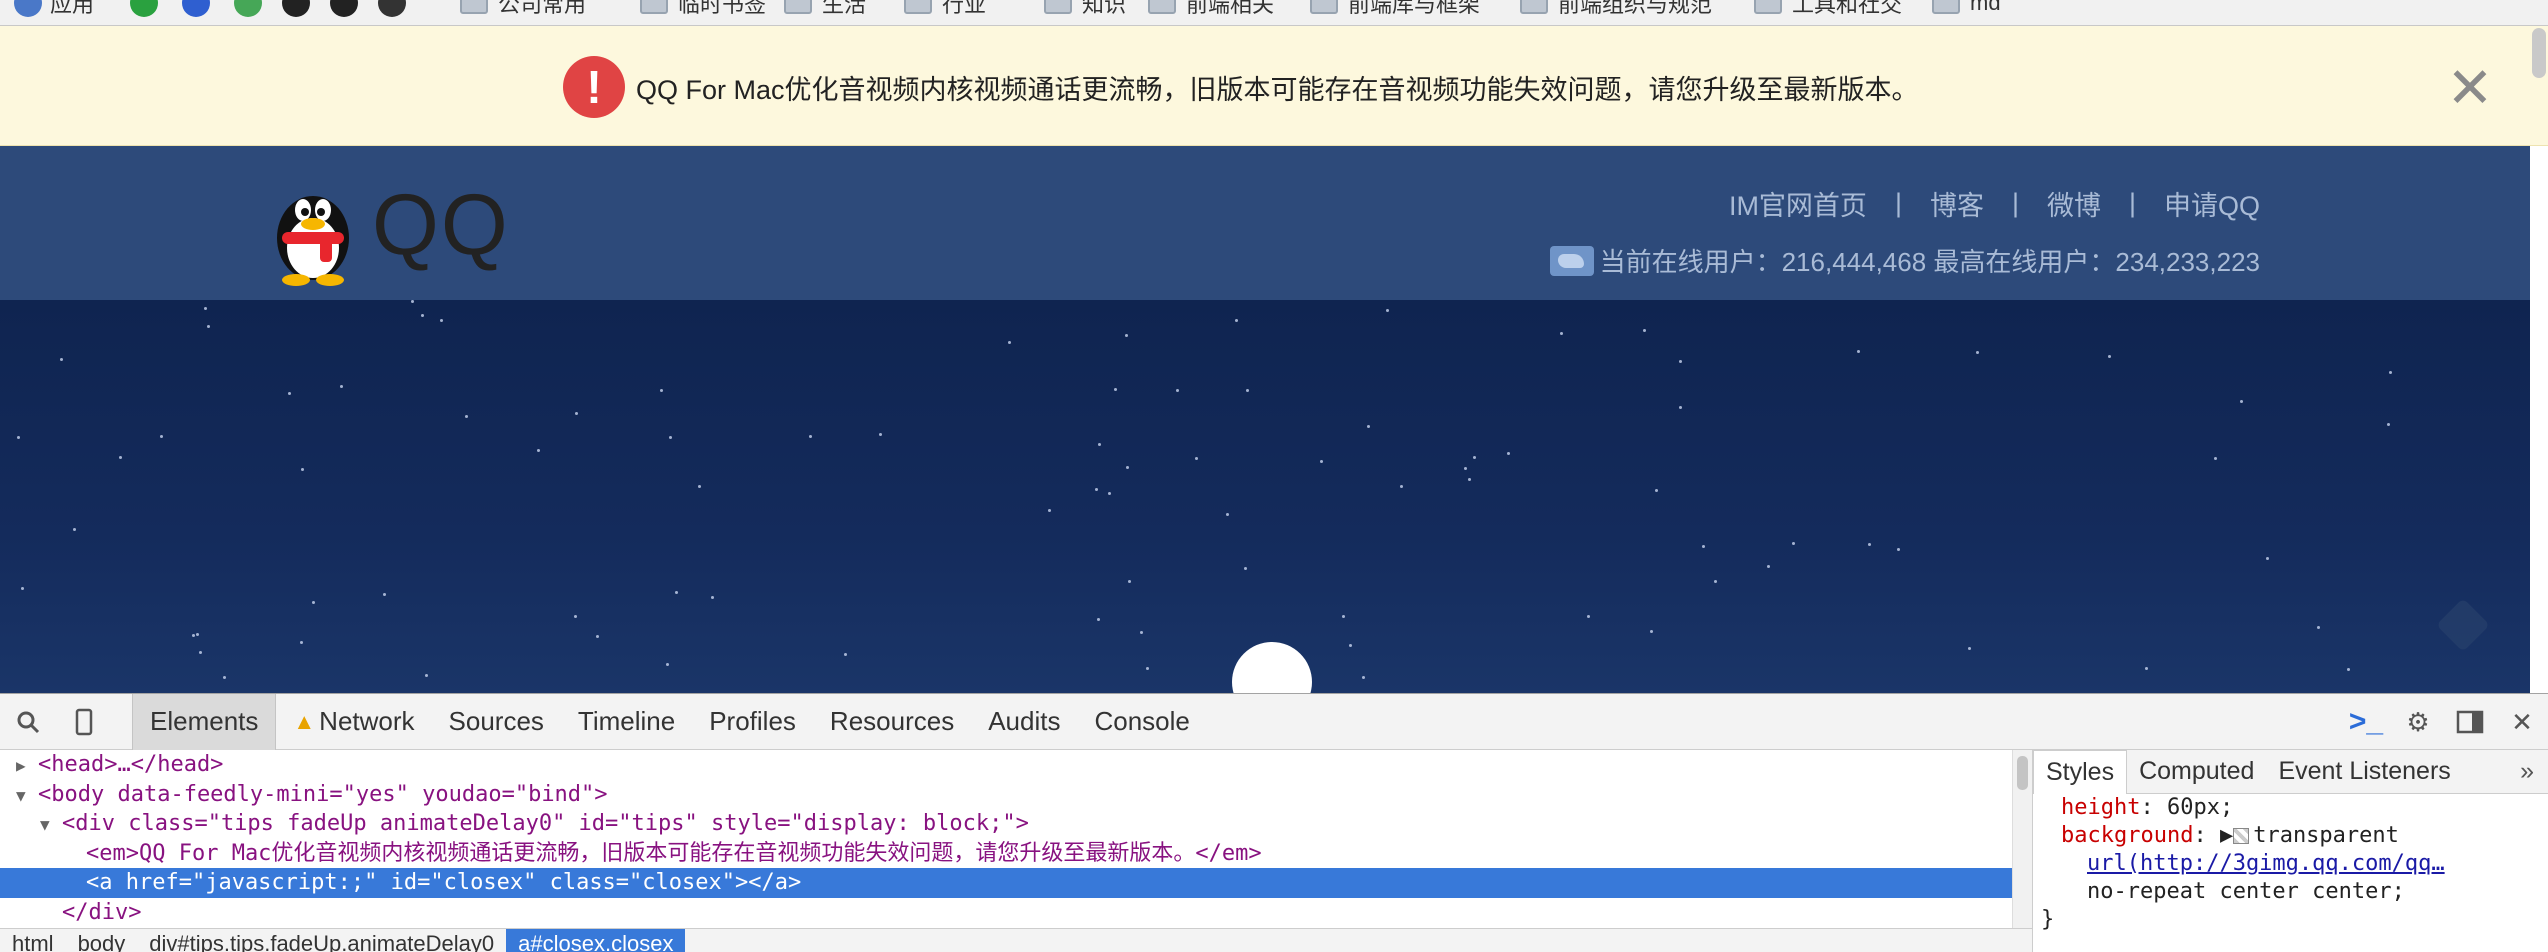 The image size is (2548, 952). I want to click on tab-label: Console, so click(1142, 721).